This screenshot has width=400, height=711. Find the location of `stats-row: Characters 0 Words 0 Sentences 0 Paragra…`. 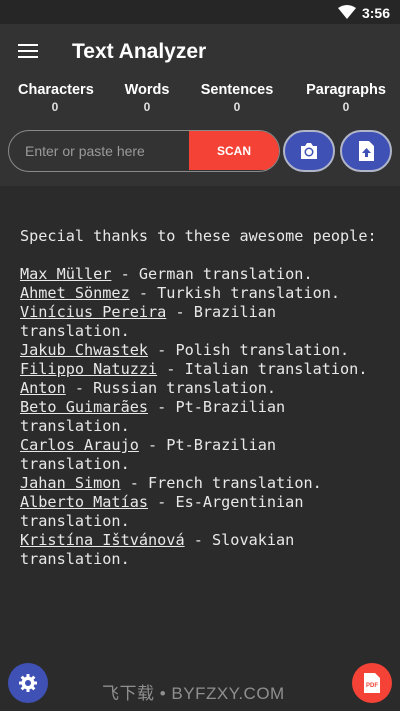

stats-row: Characters 0 Words 0 Sentences 0 Paragra… is located at coordinates (200, 102).